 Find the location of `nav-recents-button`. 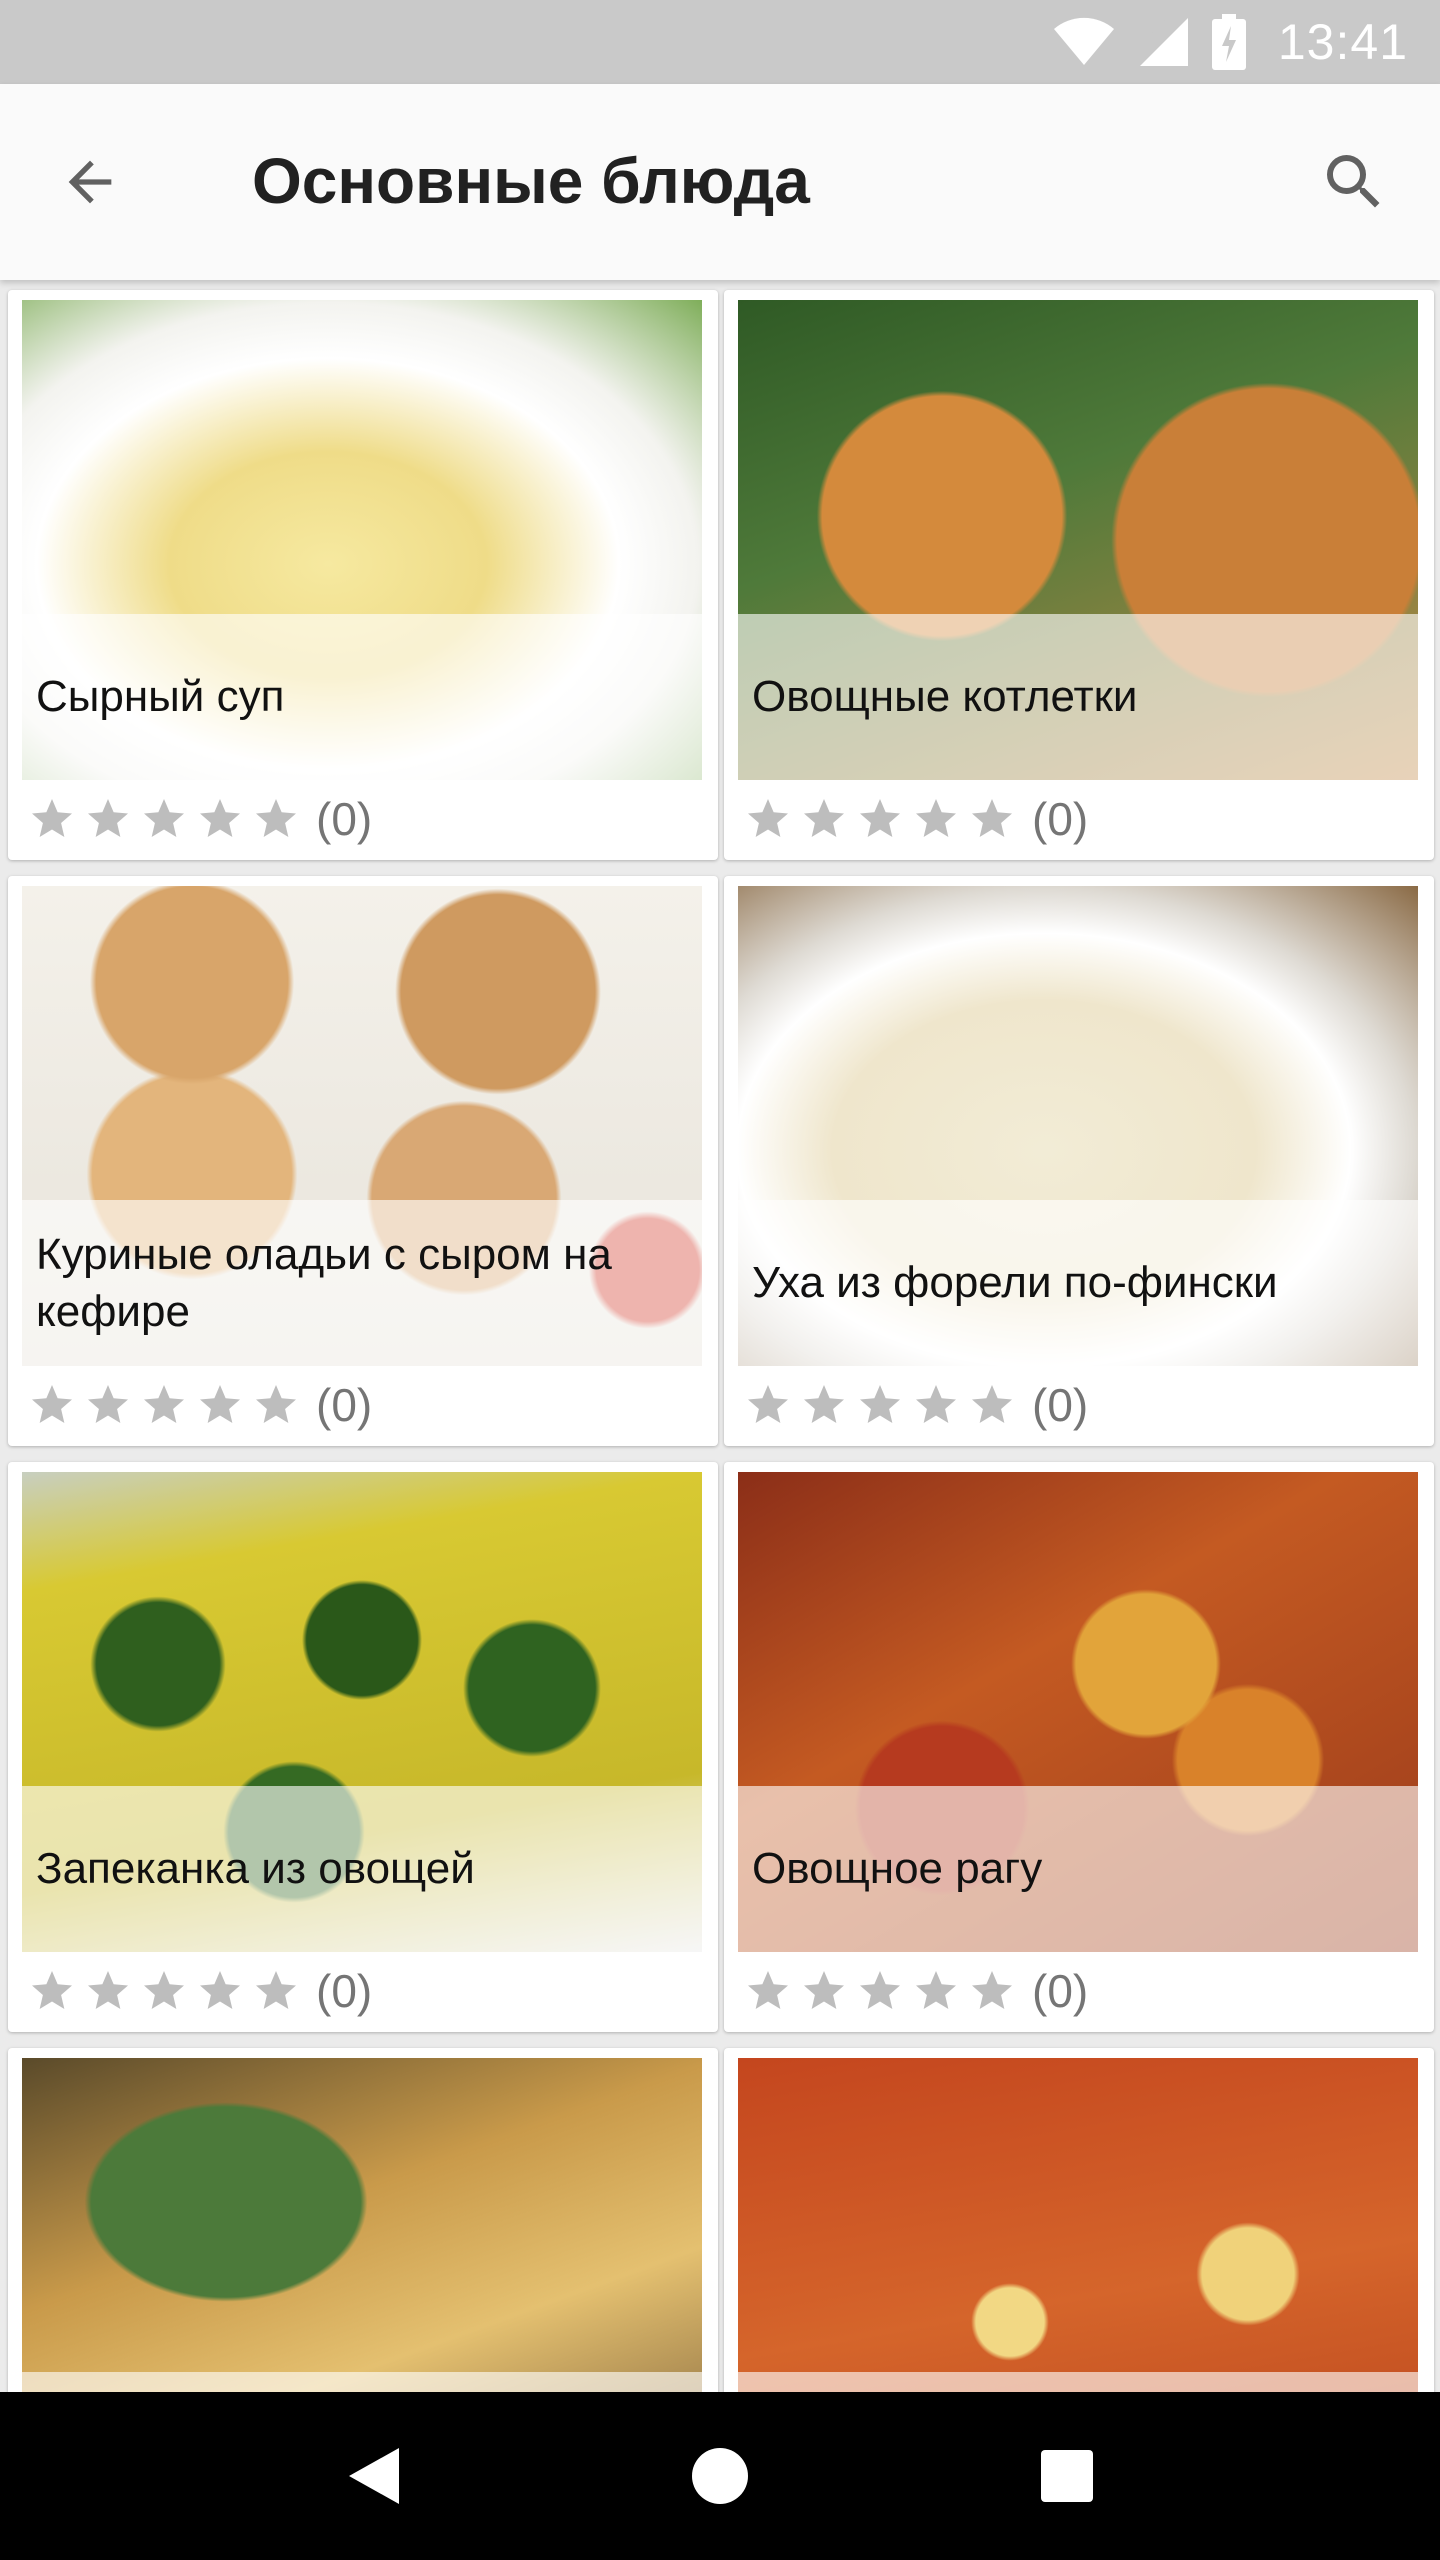

nav-recents-button is located at coordinates (1067, 2476).